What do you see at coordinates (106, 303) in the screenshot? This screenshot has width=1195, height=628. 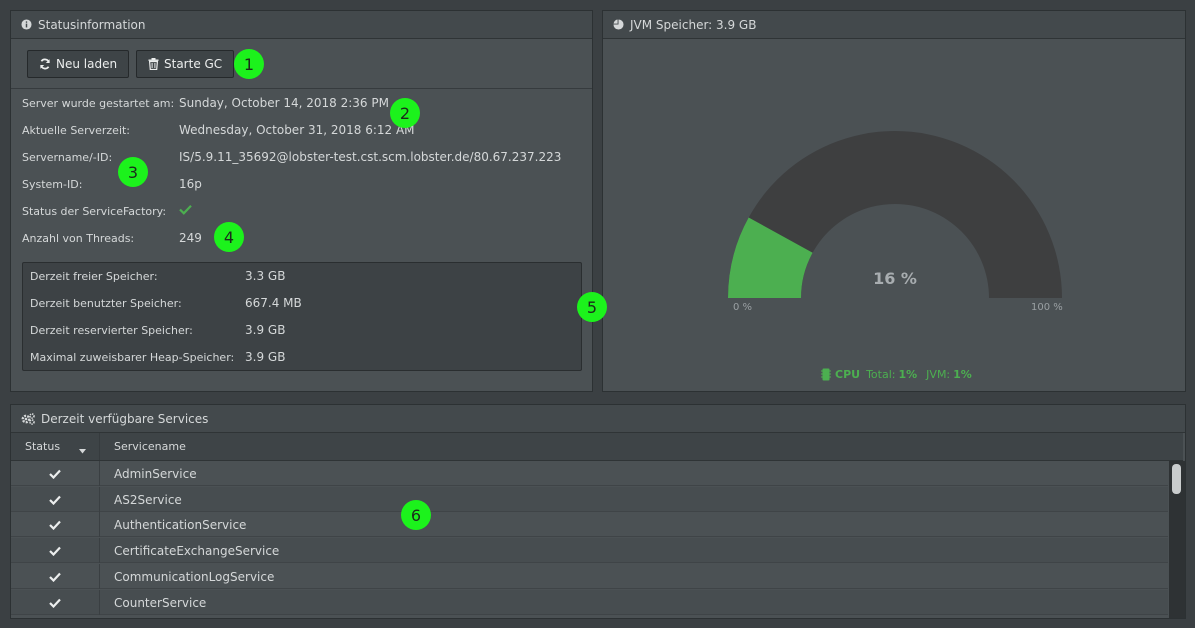 I see `memory-label: Derzeit benutzter Speicher:` at bounding box center [106, 303].